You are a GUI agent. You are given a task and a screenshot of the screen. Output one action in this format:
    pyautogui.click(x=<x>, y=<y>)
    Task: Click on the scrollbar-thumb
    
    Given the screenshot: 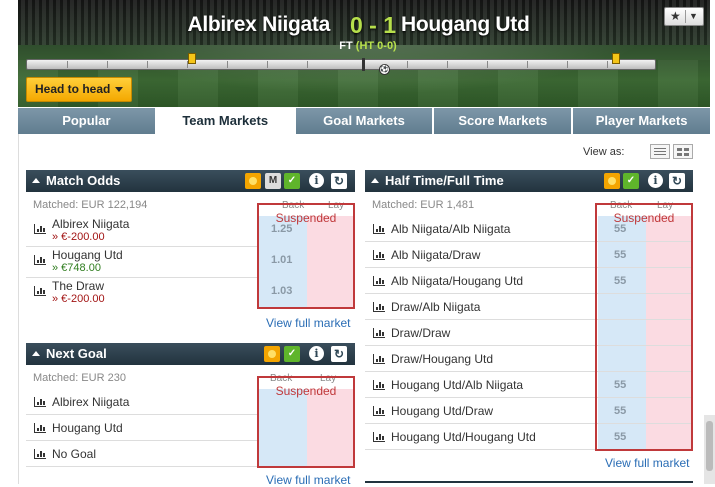 What is the action you would take?
    pyautogui.click(x=709, y=446)
    